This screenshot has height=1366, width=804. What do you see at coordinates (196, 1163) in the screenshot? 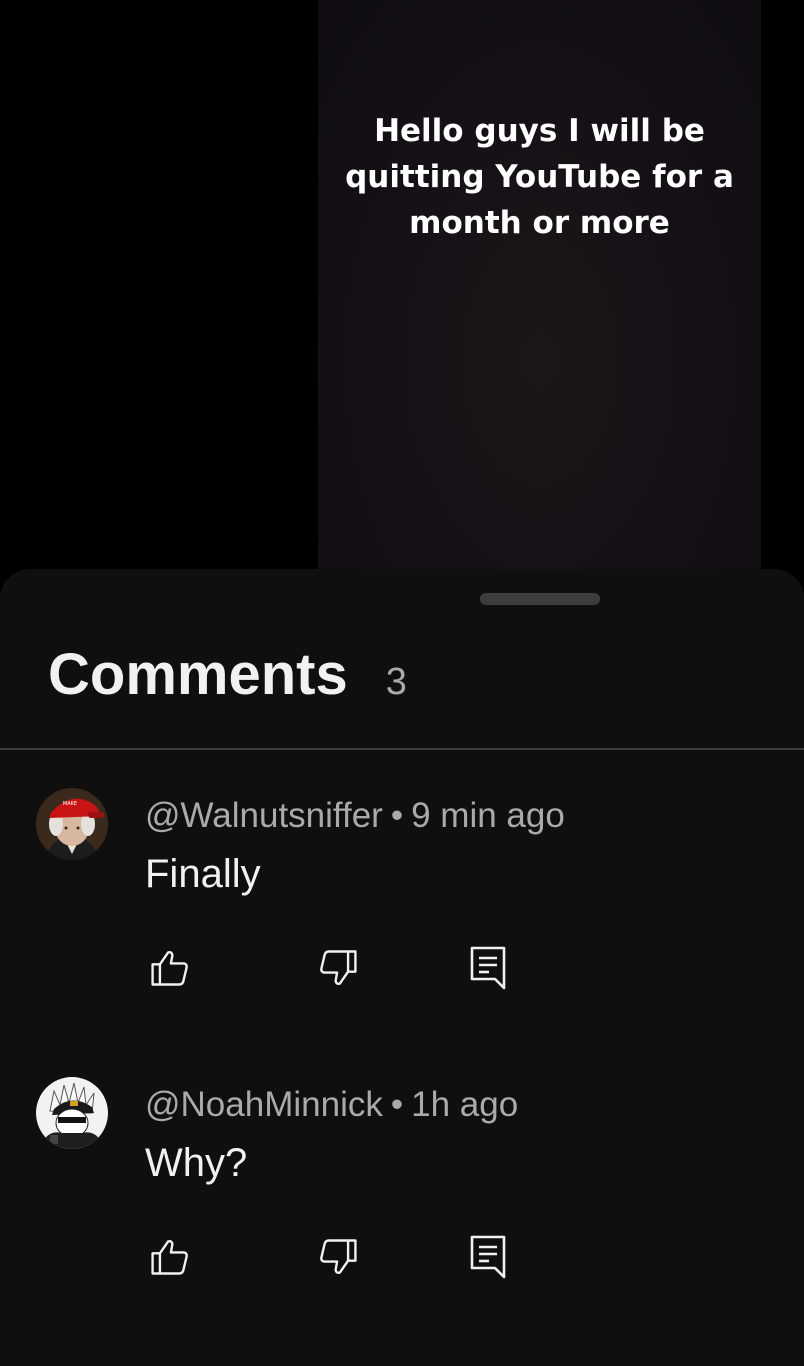
I see `comment-text: Why?` at bounding box center [196, 1163].